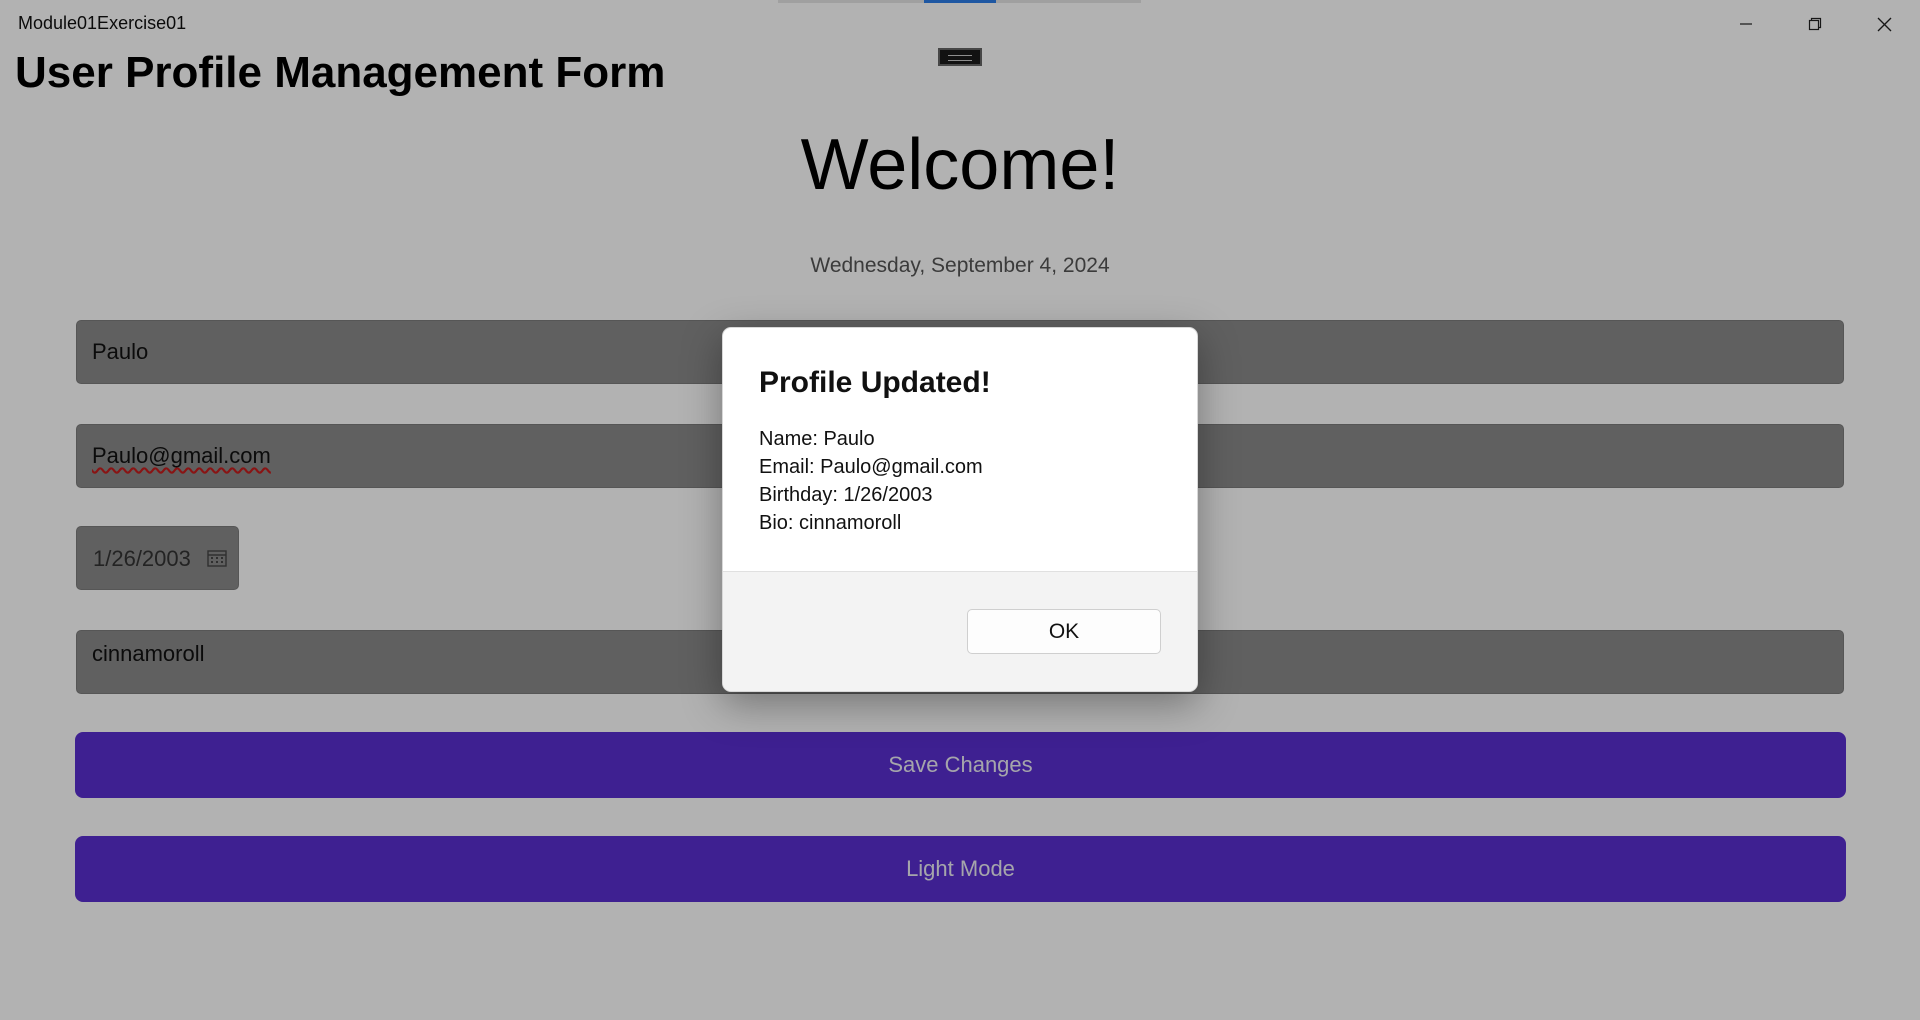 The image size is (1920, 1020). What do you see at coordinates (817, 439) in the screenshot?
I see `dialog-name-line: Name: Paulo` at bounding box center [817, 439].